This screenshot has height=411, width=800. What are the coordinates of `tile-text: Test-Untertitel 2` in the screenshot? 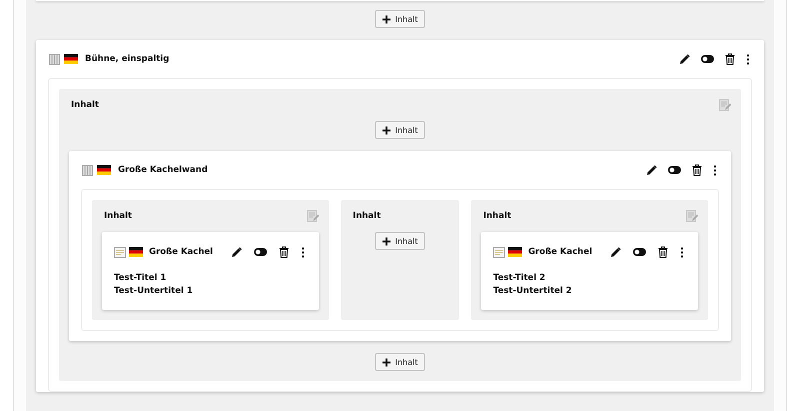 It's located at (533, 291).